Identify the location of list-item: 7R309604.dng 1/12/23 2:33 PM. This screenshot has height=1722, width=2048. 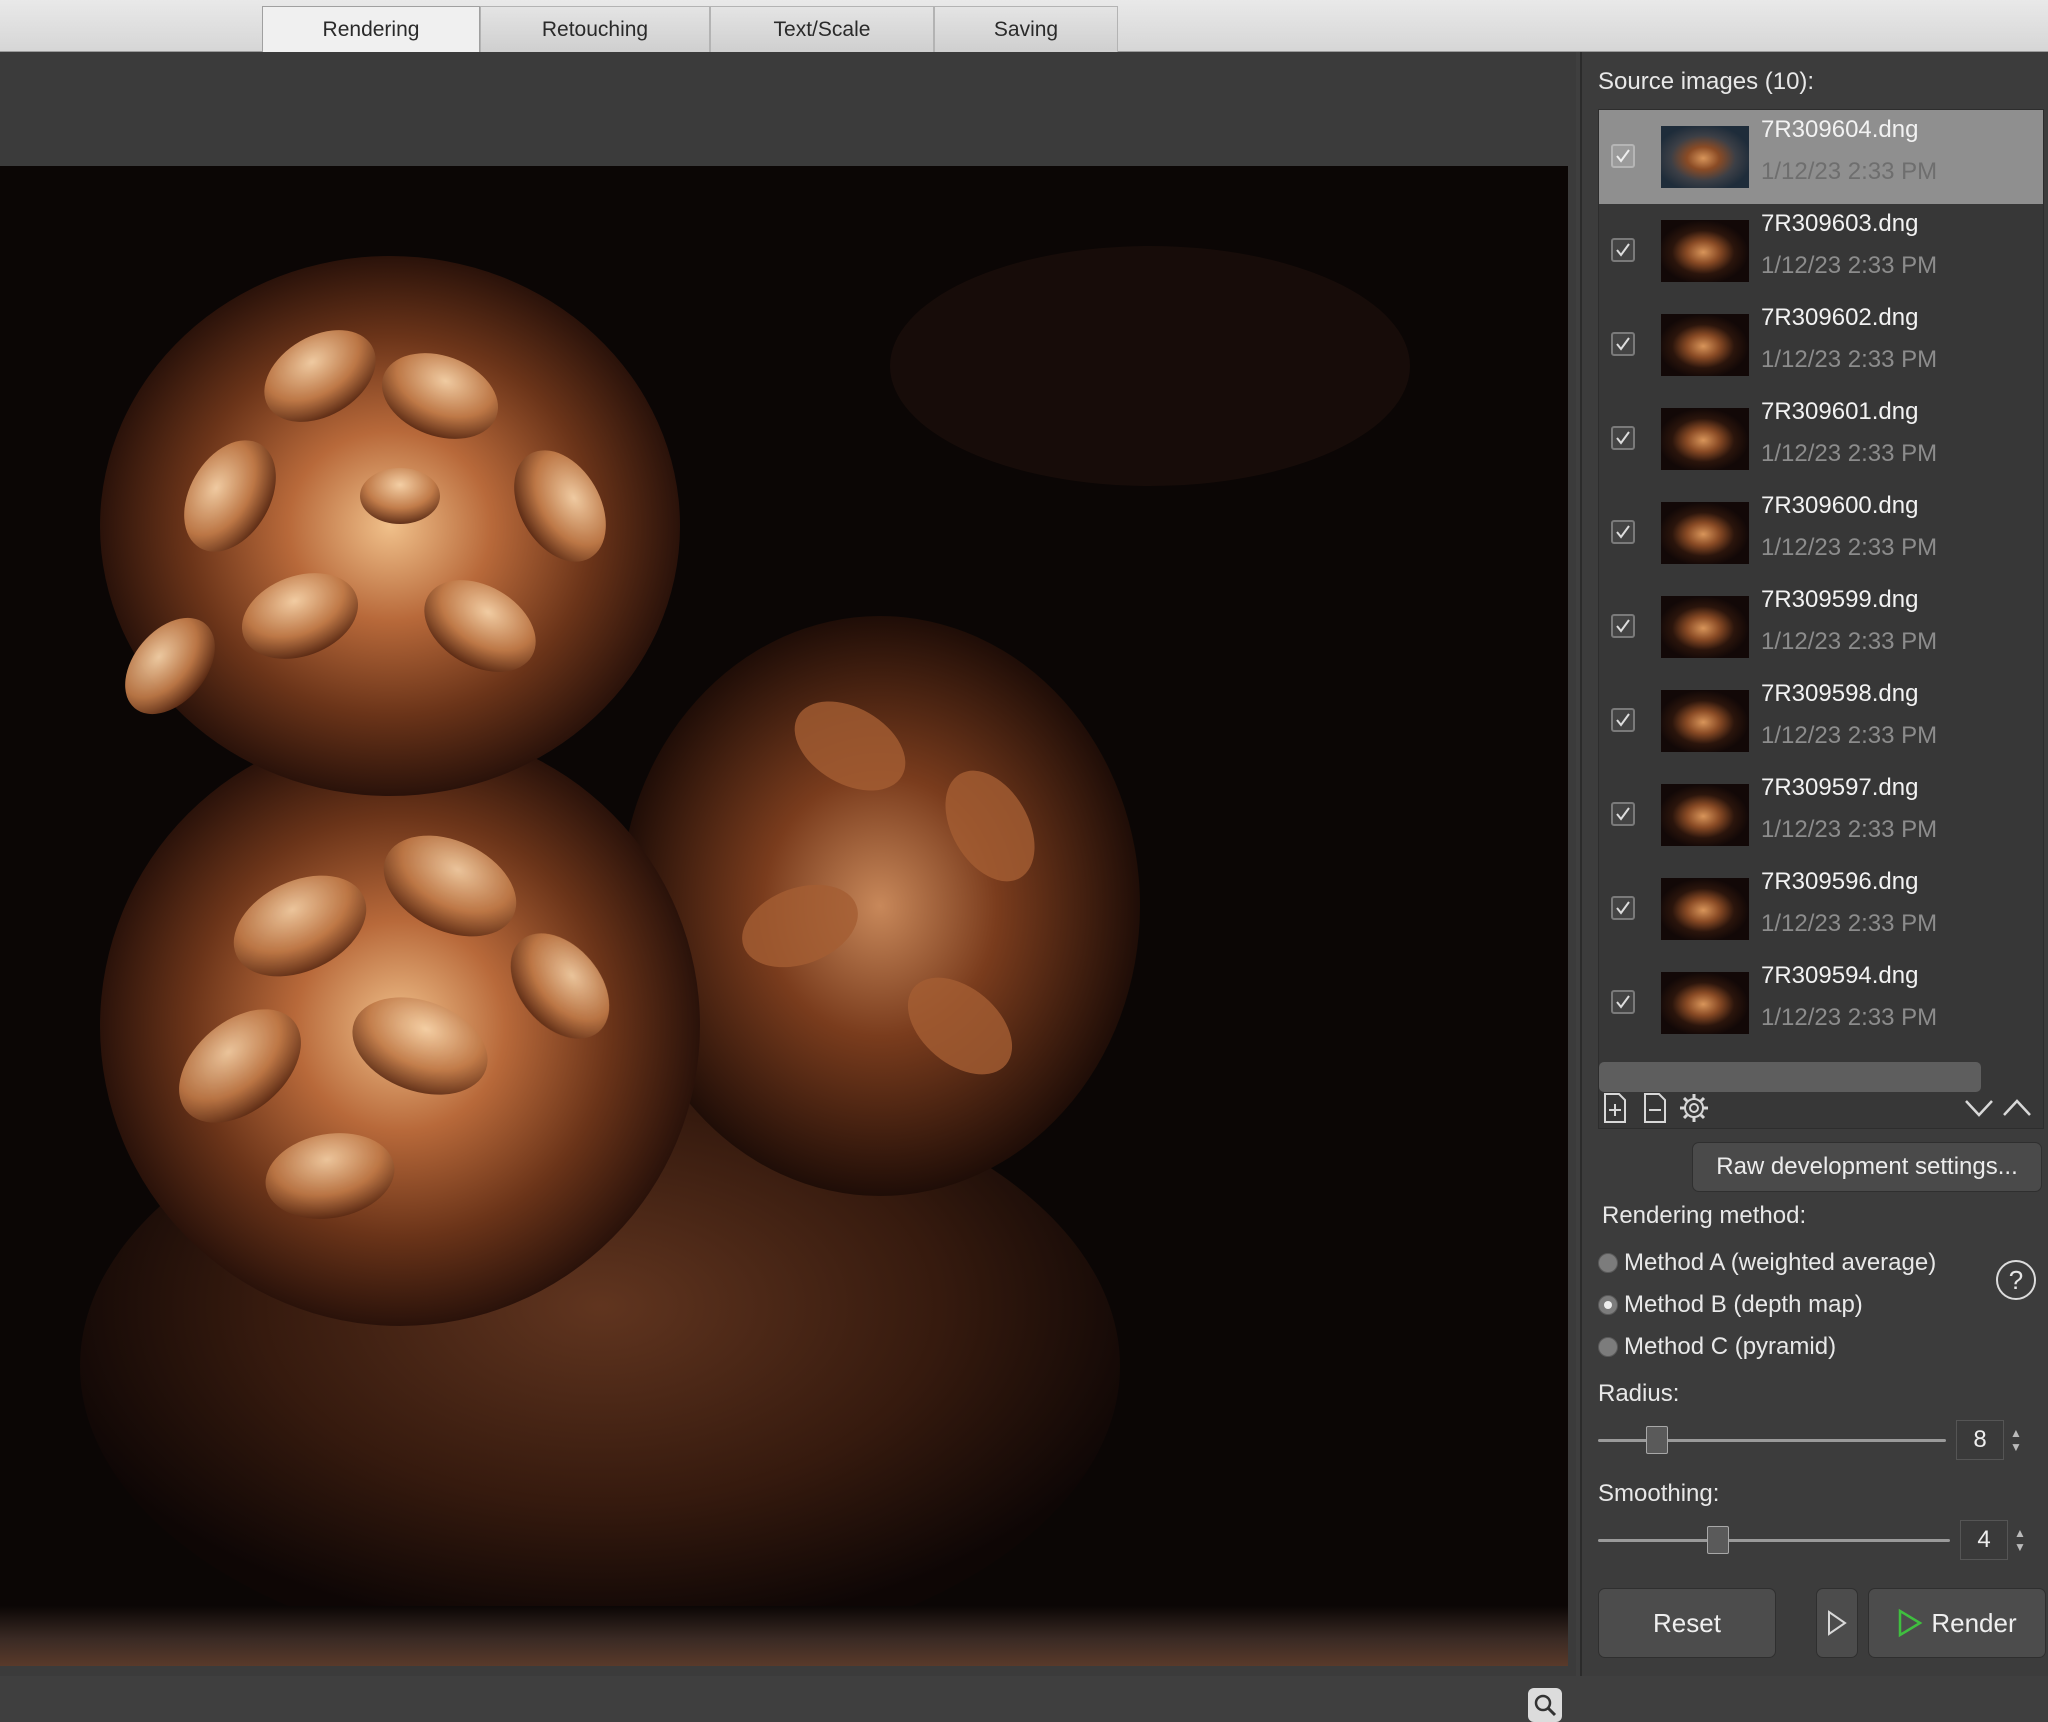
(1821, 157).